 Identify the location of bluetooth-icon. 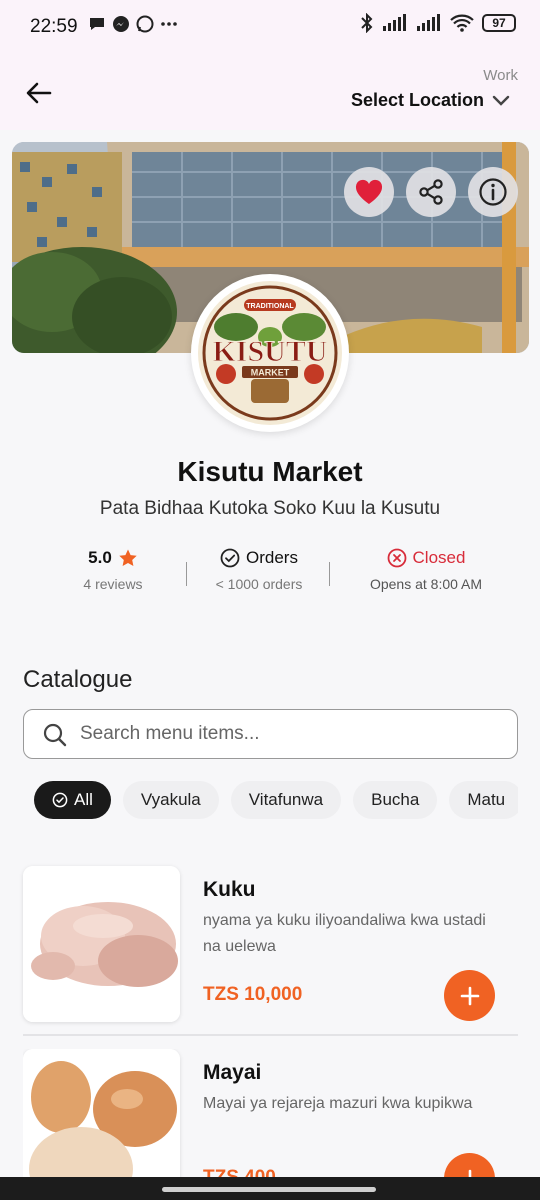
(367, 23).